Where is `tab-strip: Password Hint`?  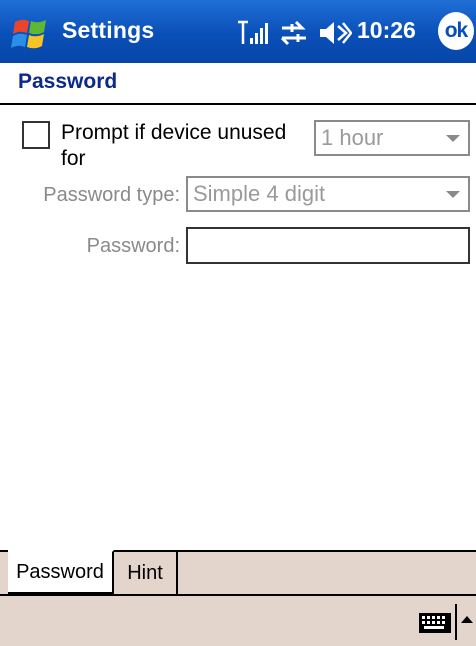 tab-strip: Password Hint is located at coordinates (238, 572).